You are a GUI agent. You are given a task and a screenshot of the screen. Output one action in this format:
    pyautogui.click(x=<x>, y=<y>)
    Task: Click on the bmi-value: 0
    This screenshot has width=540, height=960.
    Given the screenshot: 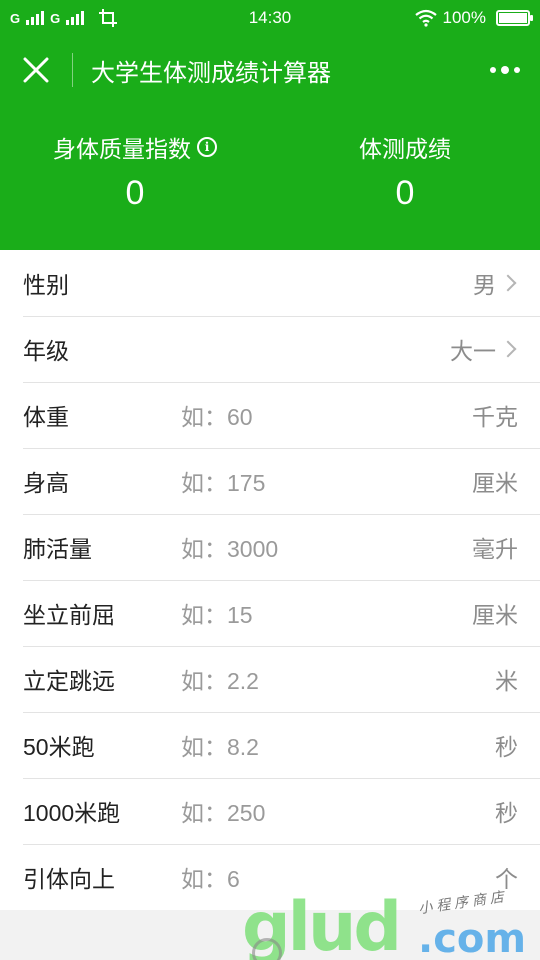 What is the action you would take?
    pyautogui.click(x=135, y=193)
    